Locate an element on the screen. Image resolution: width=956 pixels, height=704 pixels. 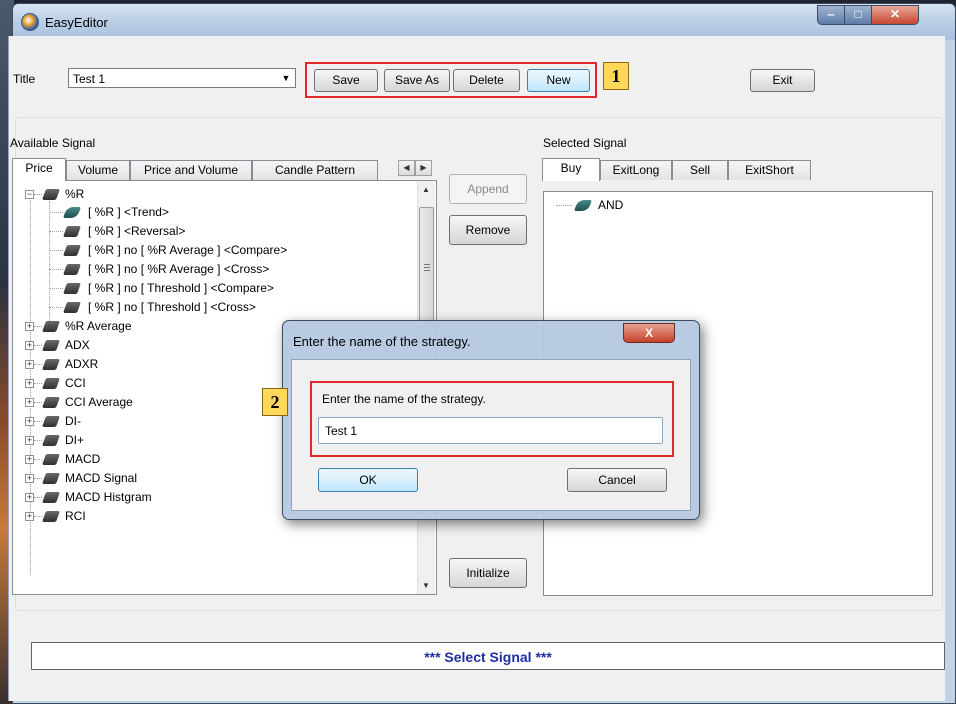
close-button: ✕ is located at coordinates (895, 15).